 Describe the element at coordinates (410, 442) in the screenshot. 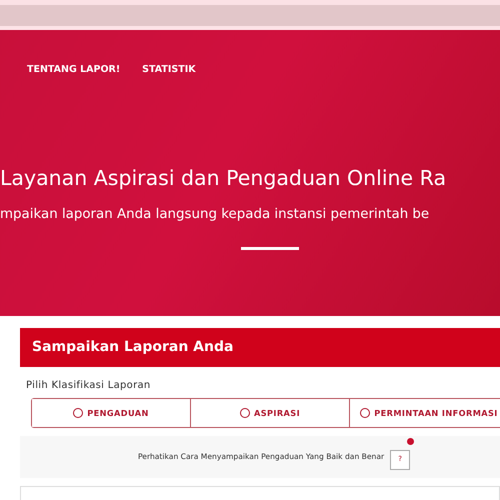

I see `notification-dot` at that location.